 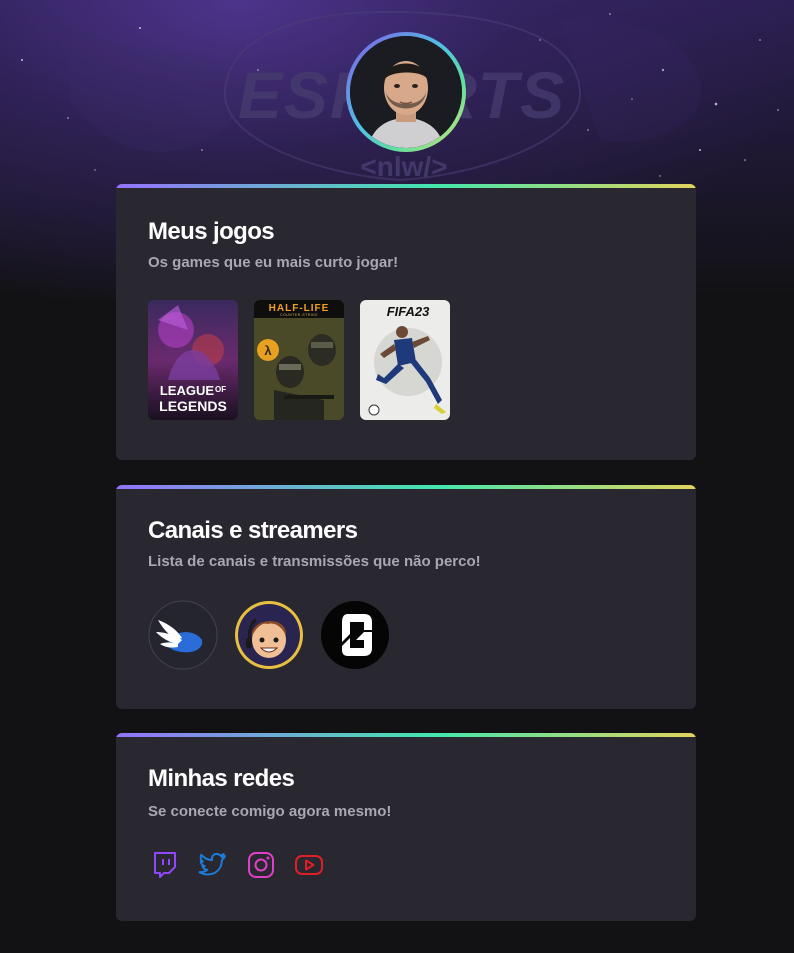 What do you see at coordinates (211, 231) in the screenshot?
I see `games-title: Meus jogos` at bounding box center [211, 231].